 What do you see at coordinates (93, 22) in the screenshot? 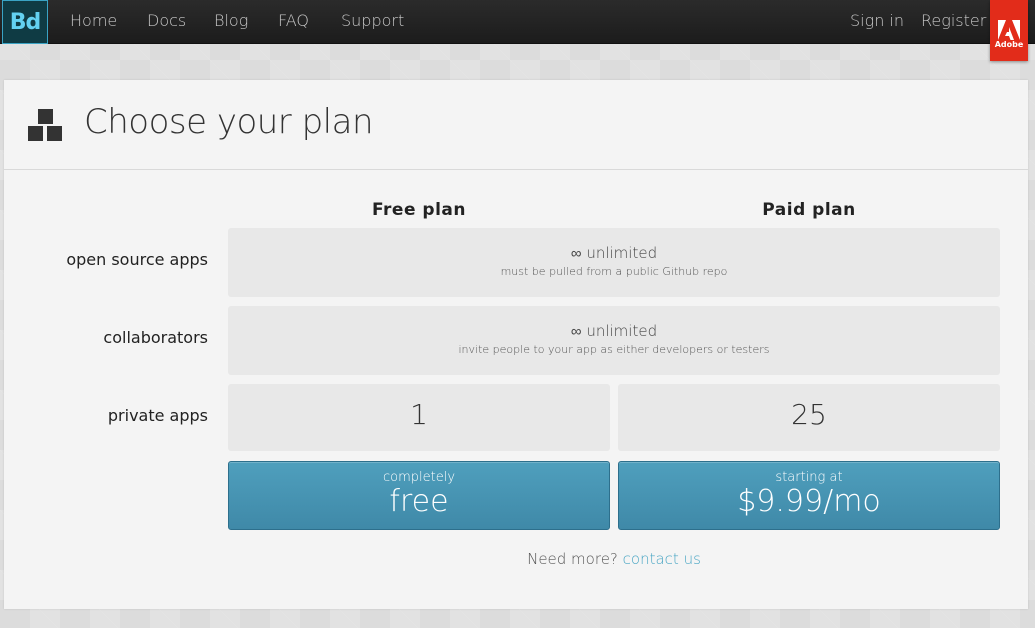
I see `nav-link-home: Home` at bounding box center [93, 22].